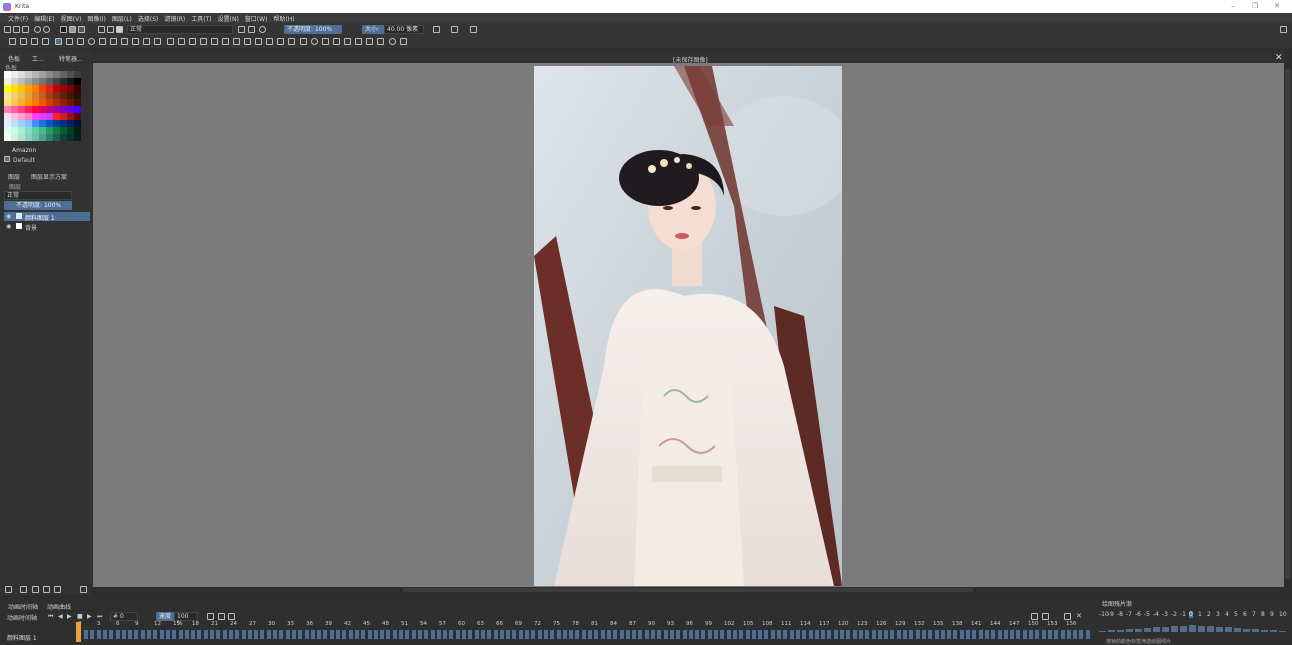  I want to click on multibrush-icon, so click(157, 41).